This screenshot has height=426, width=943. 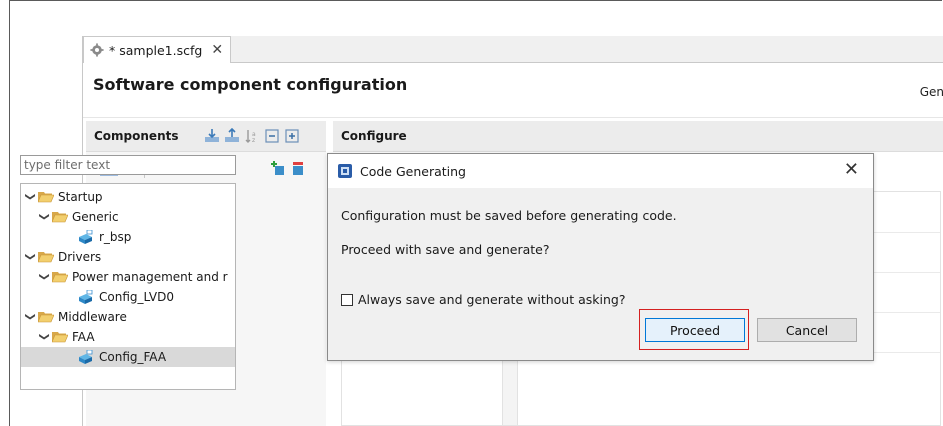 I want to click on collapse-all-icon, so click(x=272, y=136).